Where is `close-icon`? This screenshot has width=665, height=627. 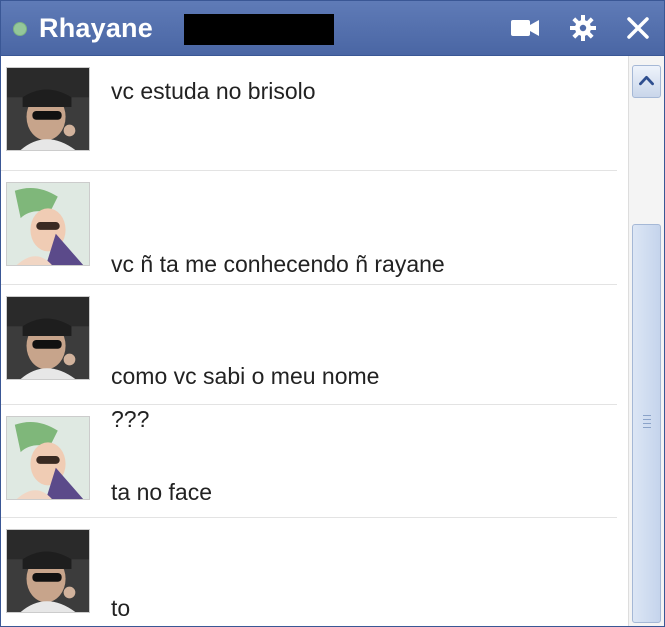
close-icon is located at coordinates (638, 28).